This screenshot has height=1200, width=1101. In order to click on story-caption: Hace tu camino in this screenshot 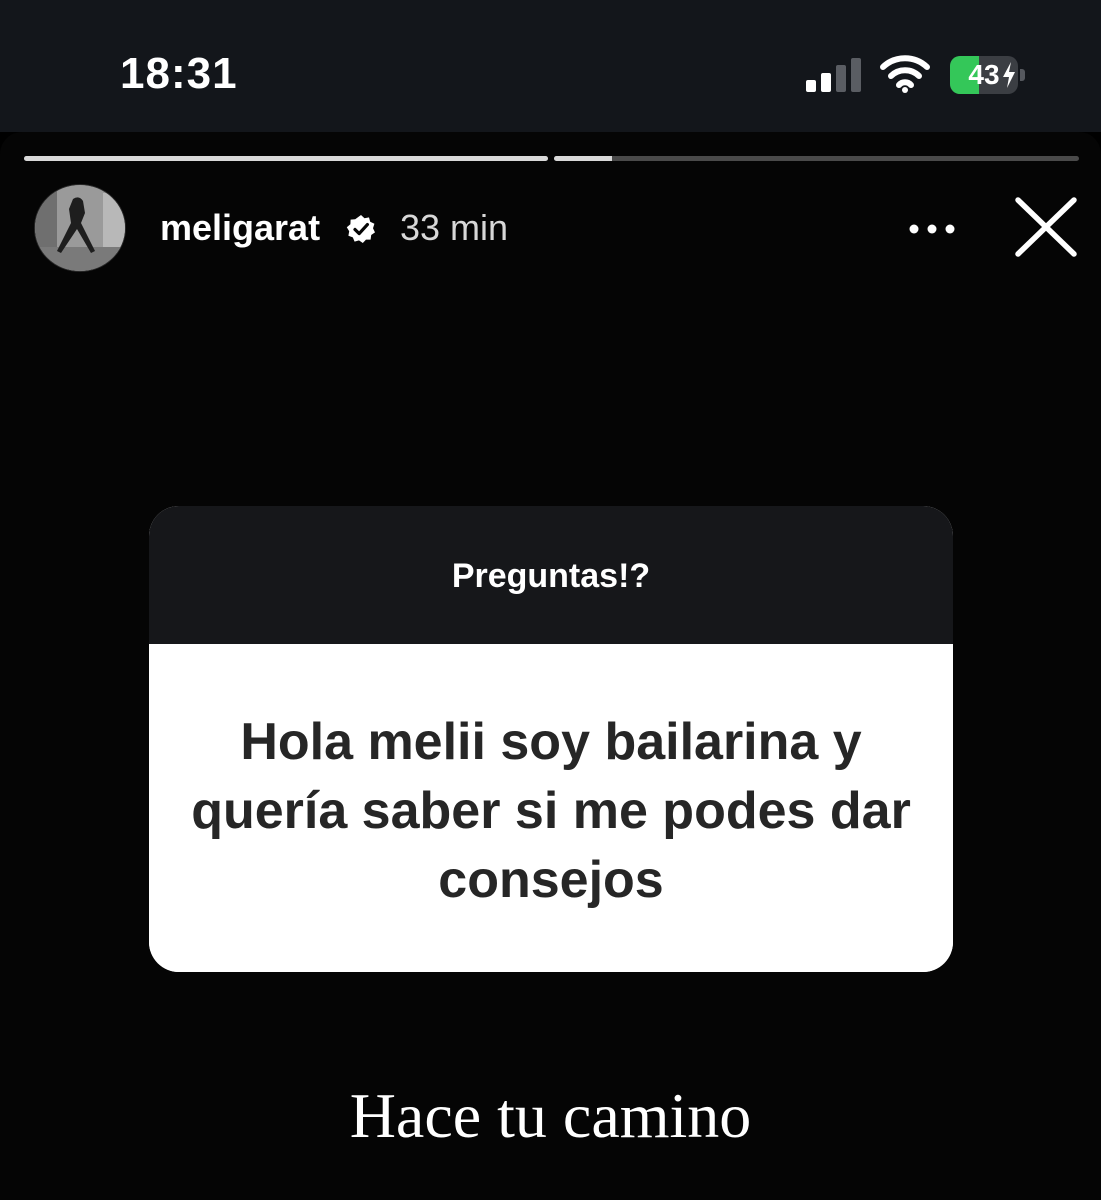, I will do `click(550, 1115)`.